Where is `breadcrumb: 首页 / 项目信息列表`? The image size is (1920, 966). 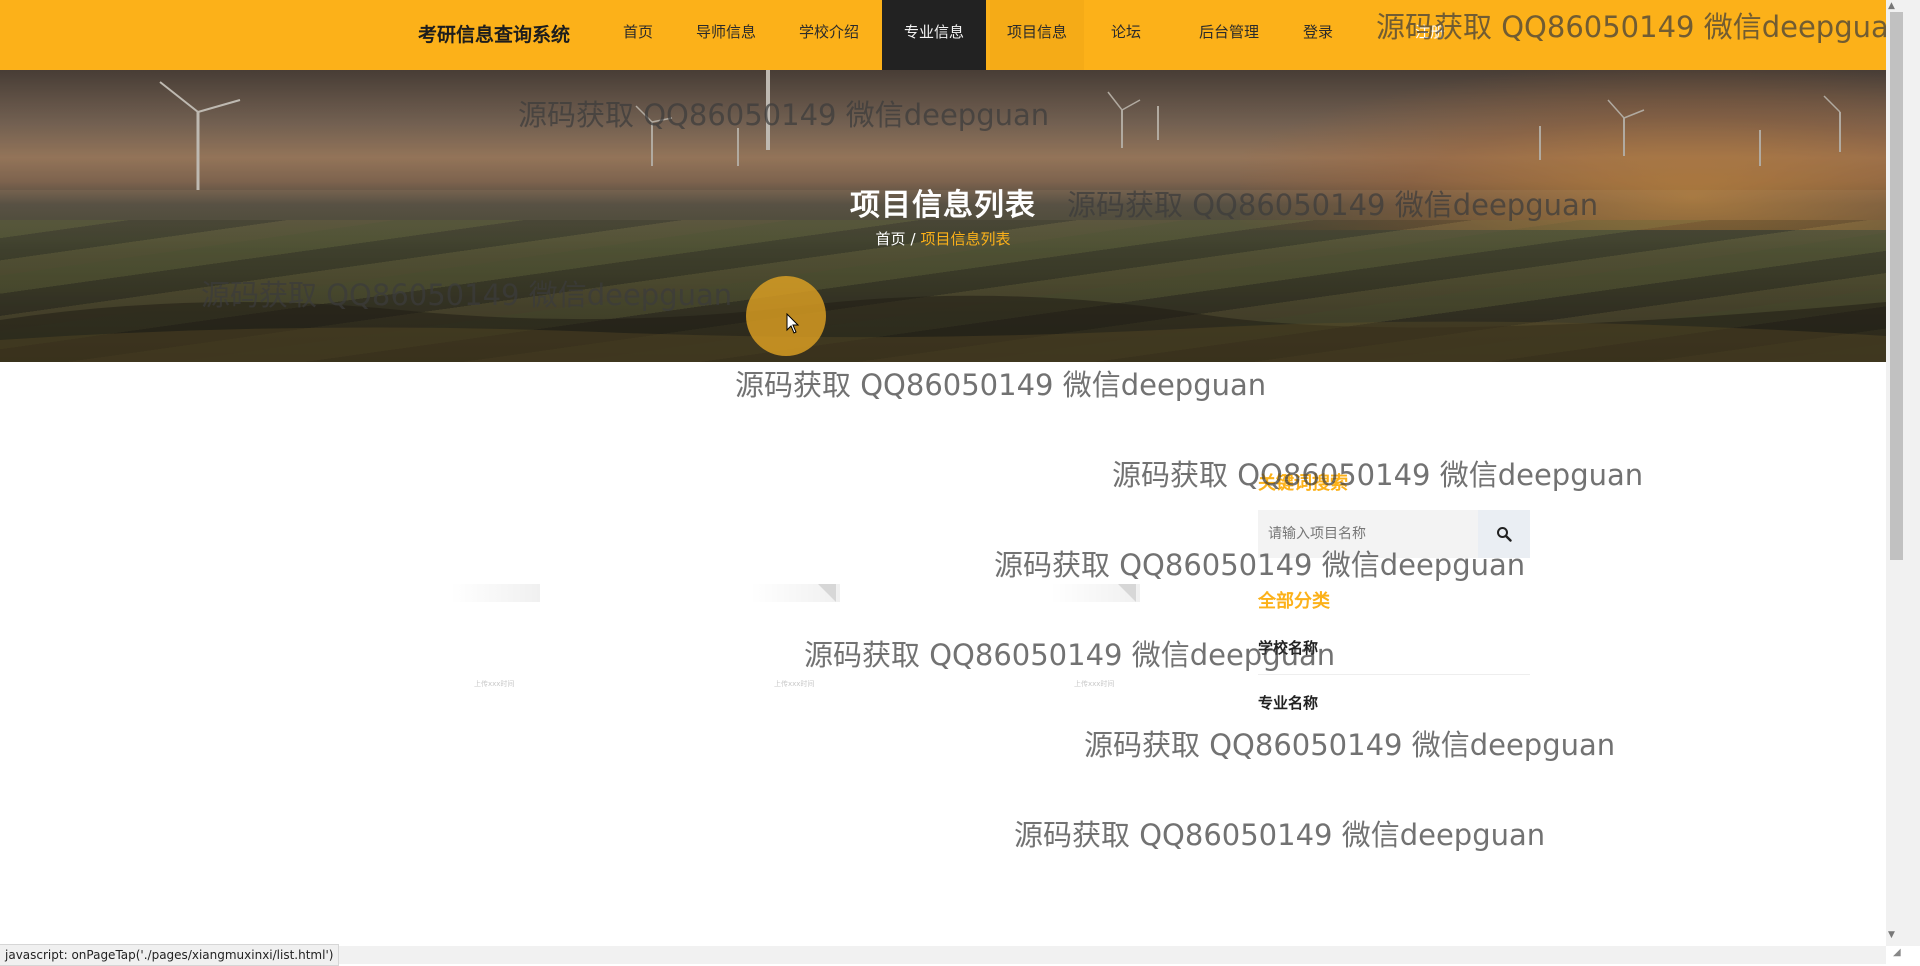 breadcrumb: 首页 / 项目信息列表 is located at coordinates (943, 238).